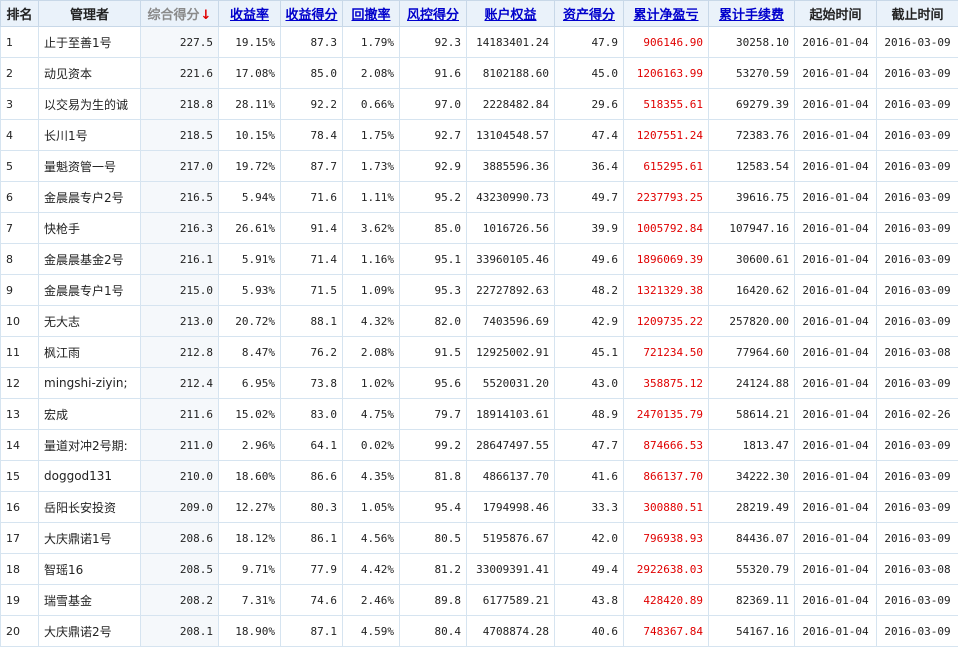  What do you see at coordinates (510, 507) in the screenshot?
I see `cell-equity: 1794998.46` at bounding box center [510, 507].